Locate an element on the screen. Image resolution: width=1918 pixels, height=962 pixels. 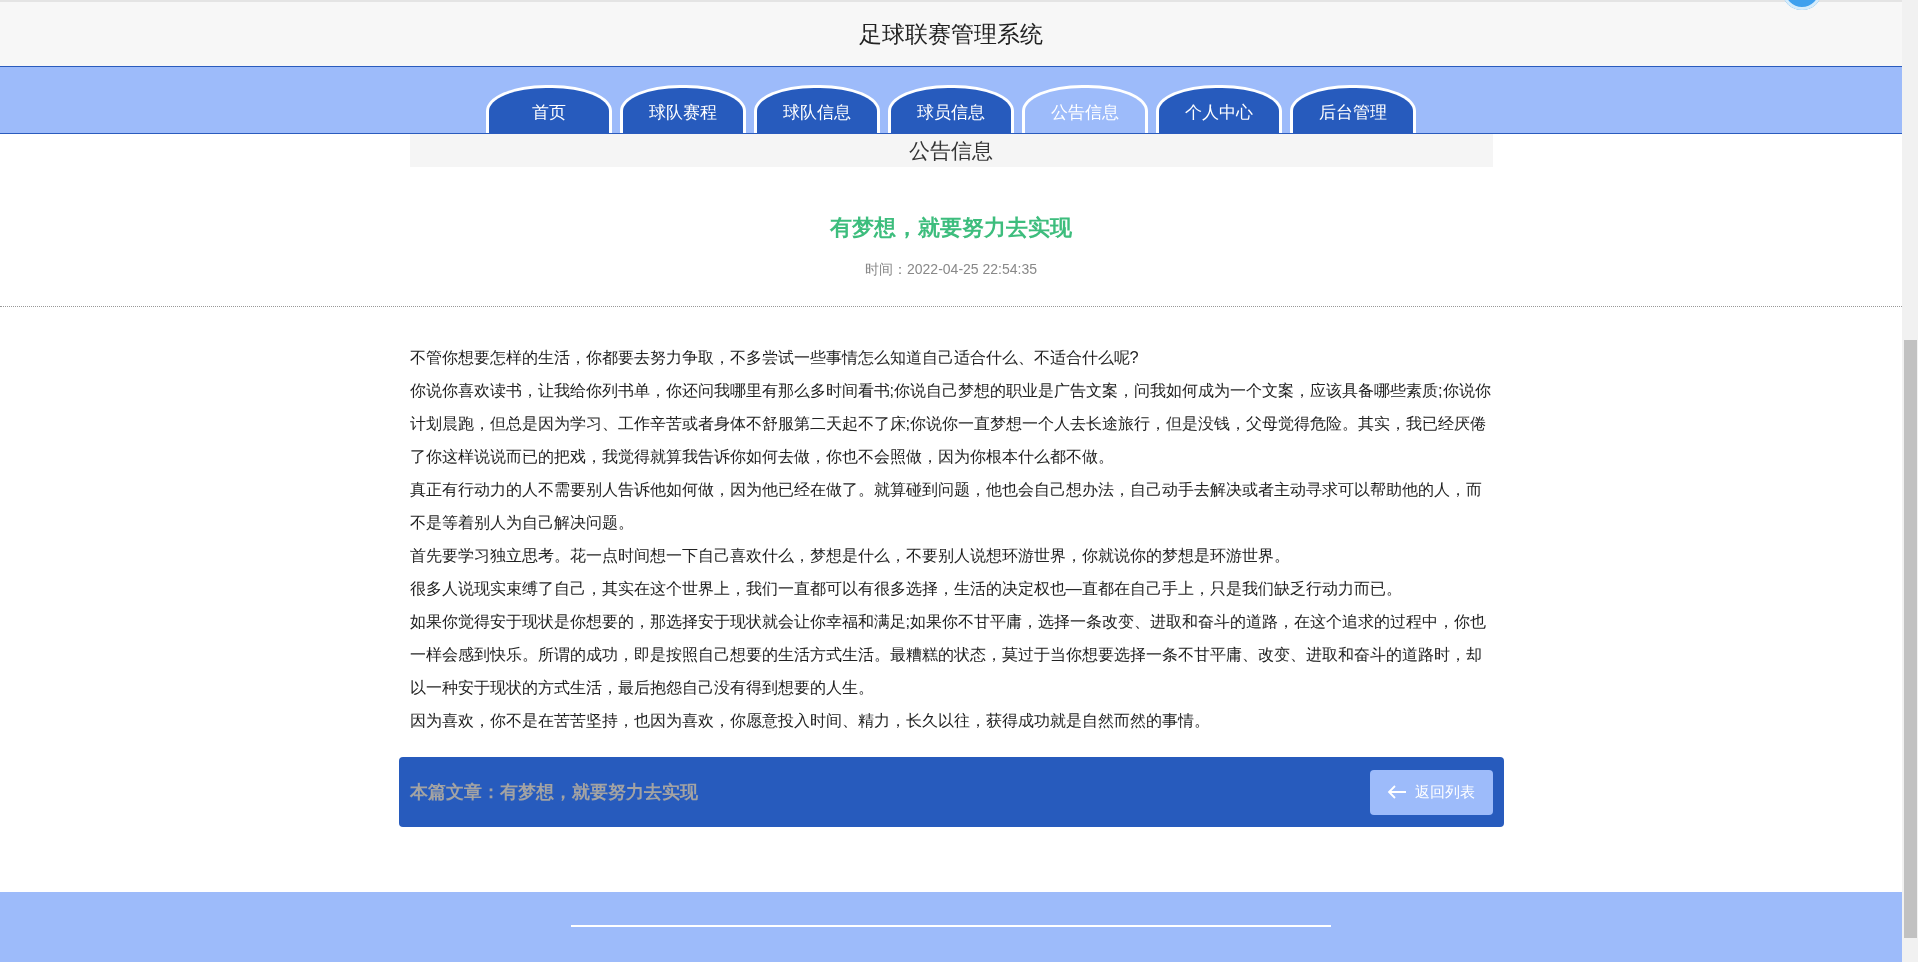
scrollbar is located at coordinates (1910, 481).